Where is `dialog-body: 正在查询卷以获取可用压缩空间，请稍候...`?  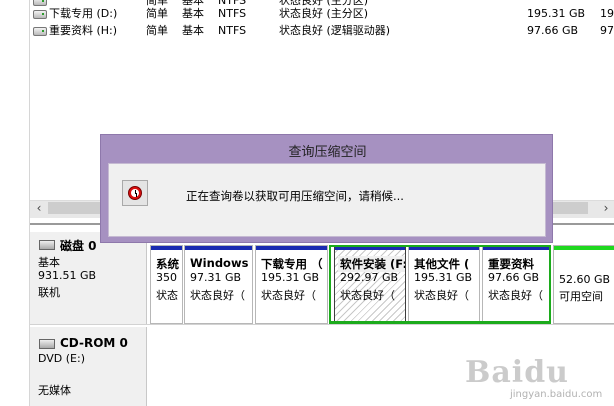
dialog-body: 正在查询卷以获取可用压缩空间，请稍候... is located at coordinates (327, 200).